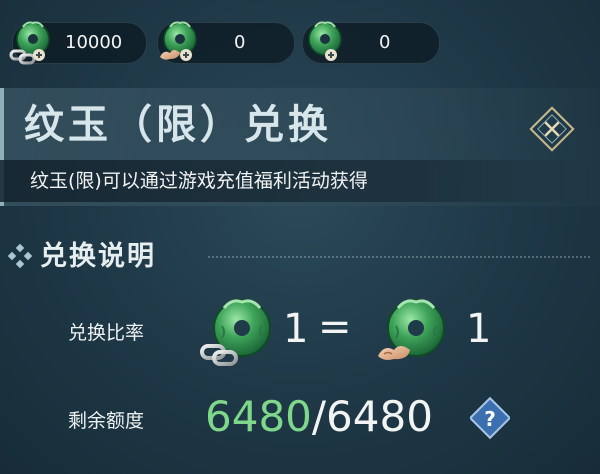 The image size is (600, 474). Describe the element at coordinates (178, 124) in the screenshot. I see `page-title: 纹玉（限）兑换` at that location.